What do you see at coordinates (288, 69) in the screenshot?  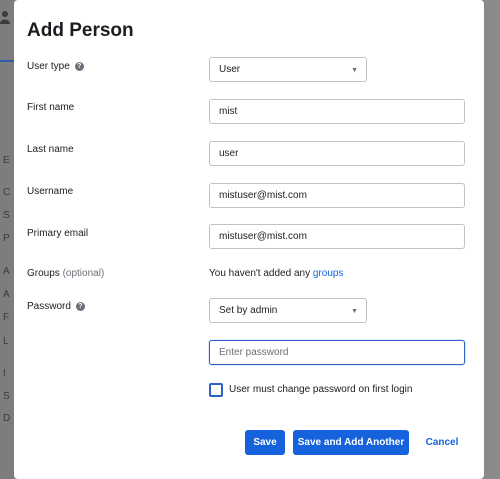 I see `user-type-select: User ▼` at bounding box center [288, 69].